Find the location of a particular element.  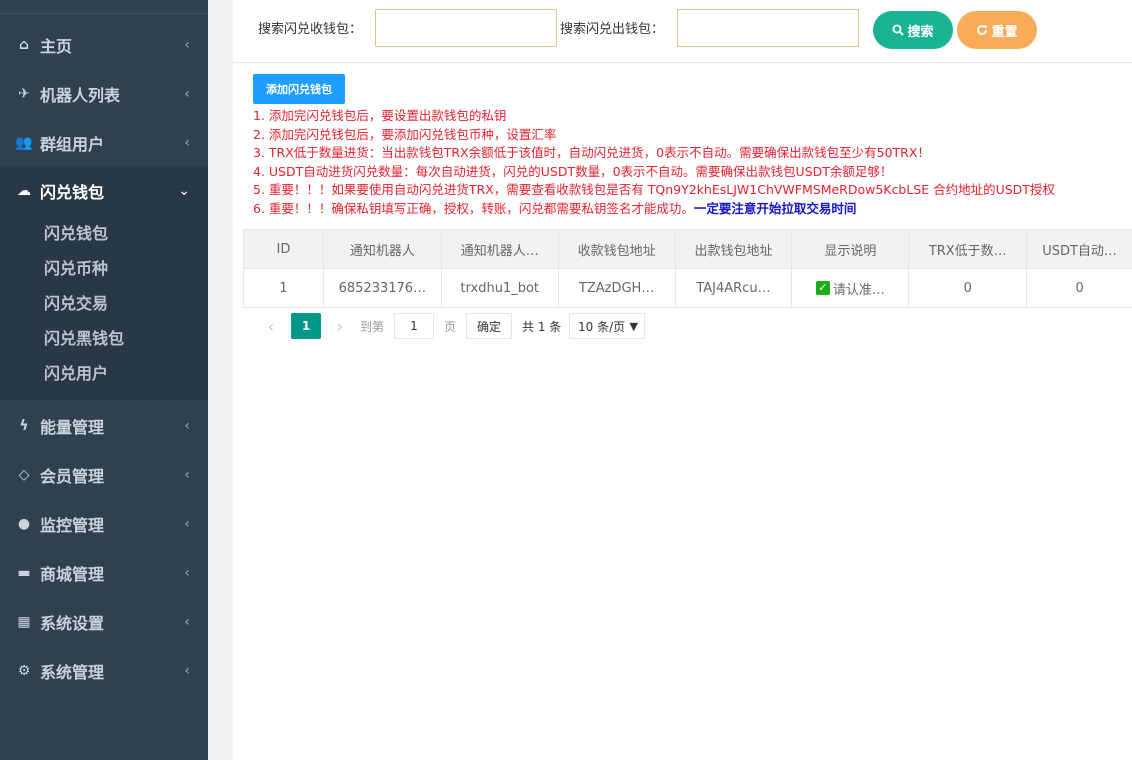

submenu-item-blacklist: 闪兑黑钱包 is located at coordinates (84, 338).